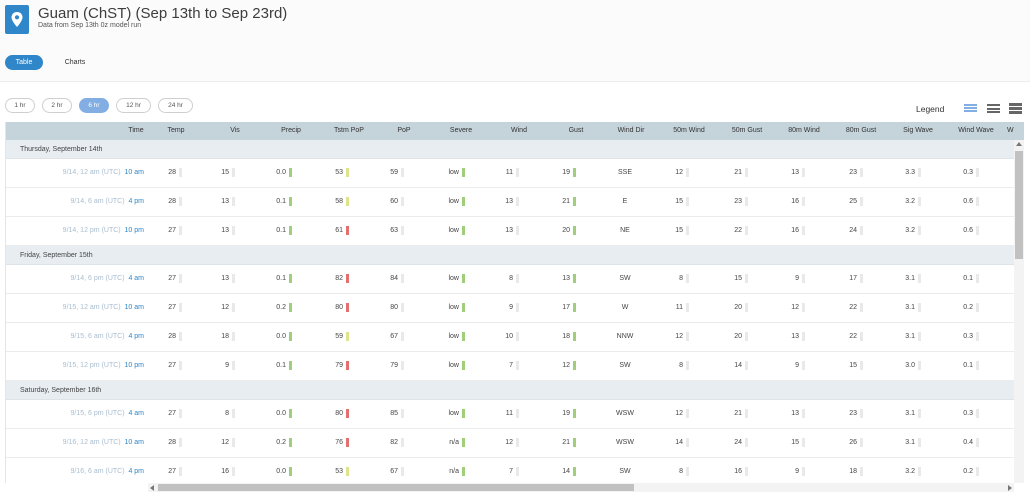 This screenshot has width=1030, height=493. Describe the element at coordinates (374, 173) in the screenshot. I see `pop-cell: 59` at that location.